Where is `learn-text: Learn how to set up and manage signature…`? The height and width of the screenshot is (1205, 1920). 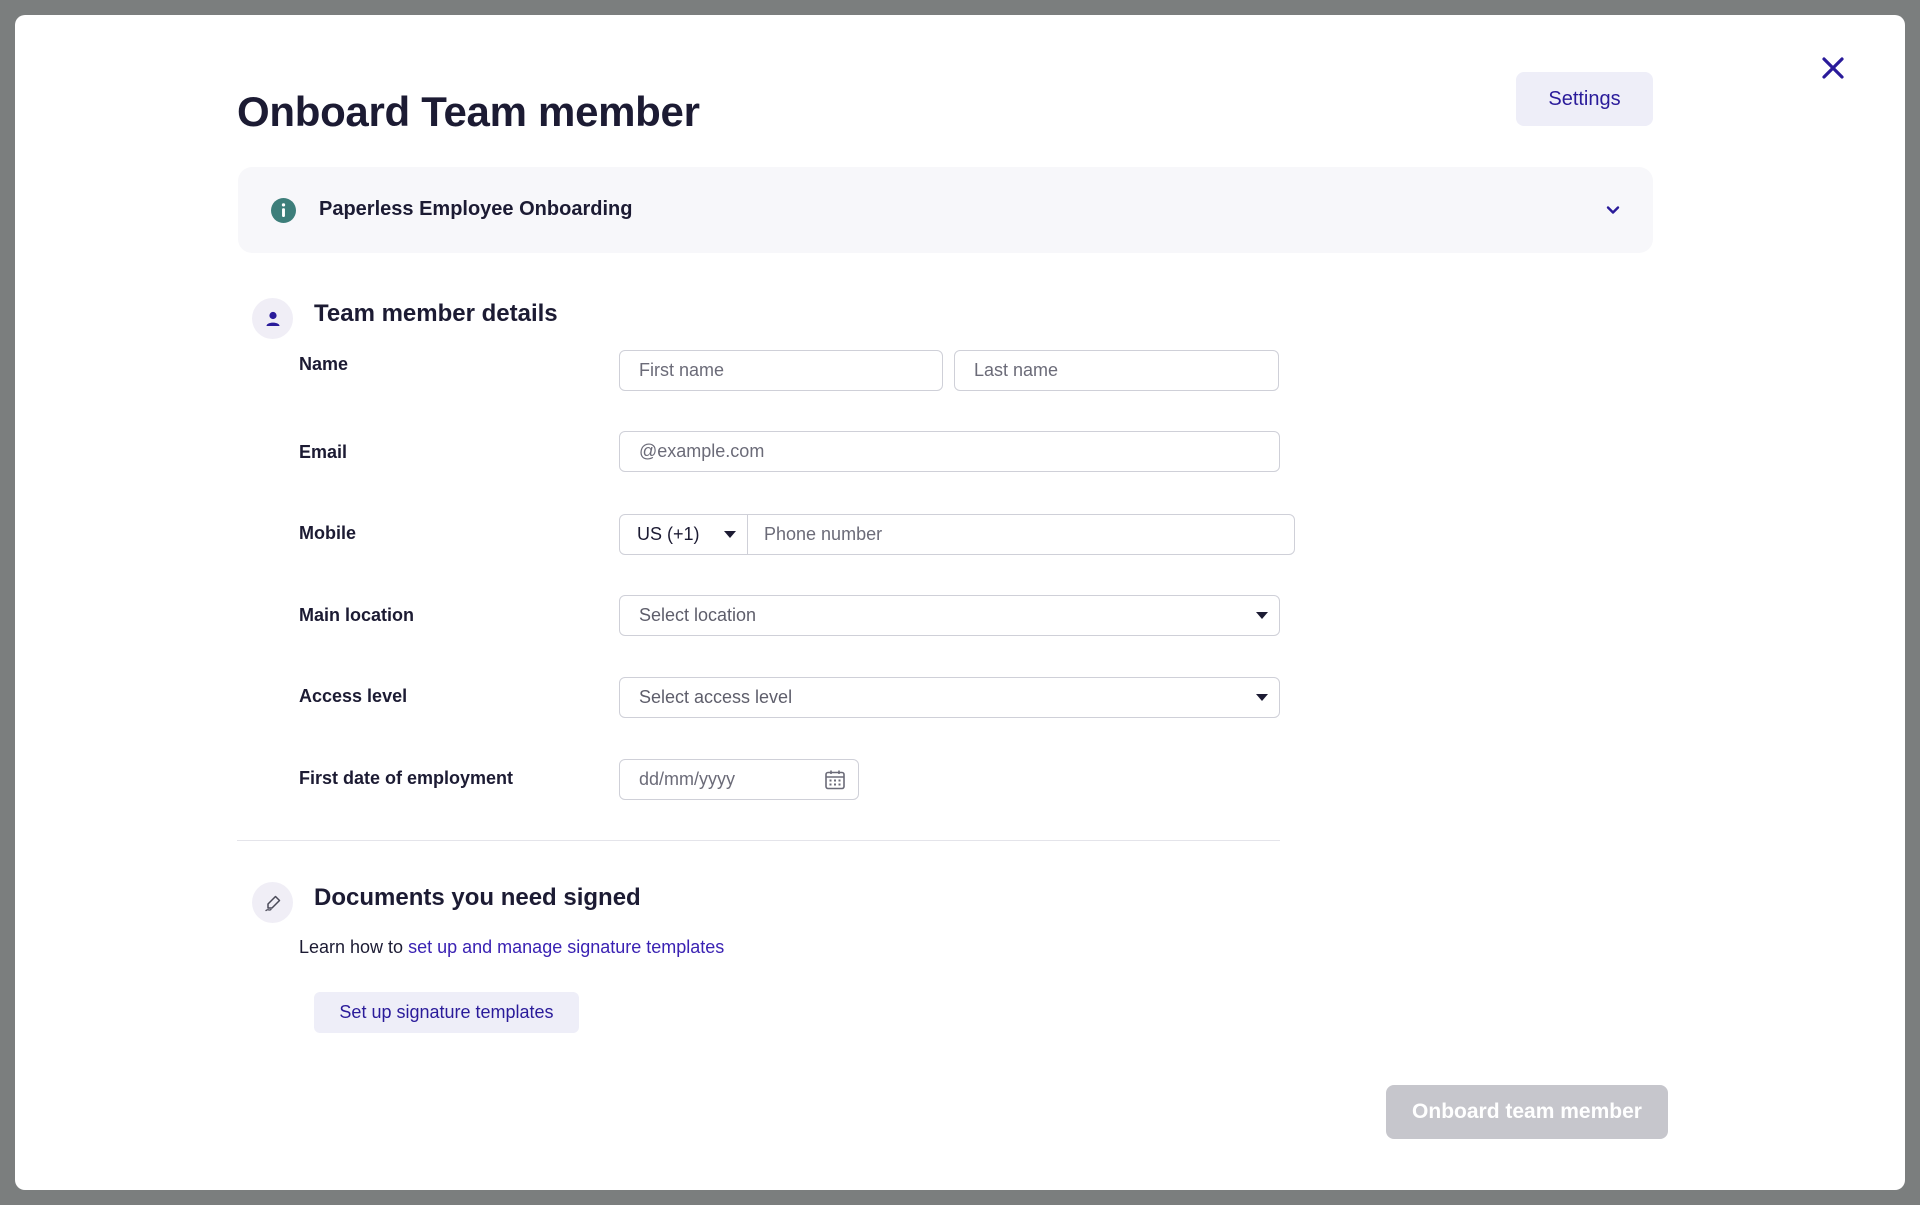
learn-text: Learn how to set up and manage signature… is located at coordinates (511, 947).